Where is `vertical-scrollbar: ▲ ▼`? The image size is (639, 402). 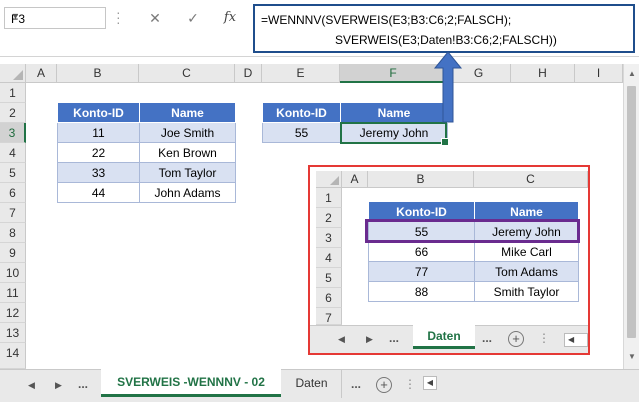
vertical-scrollbar: ▲ ▼ is located at coordinates (631, 216).